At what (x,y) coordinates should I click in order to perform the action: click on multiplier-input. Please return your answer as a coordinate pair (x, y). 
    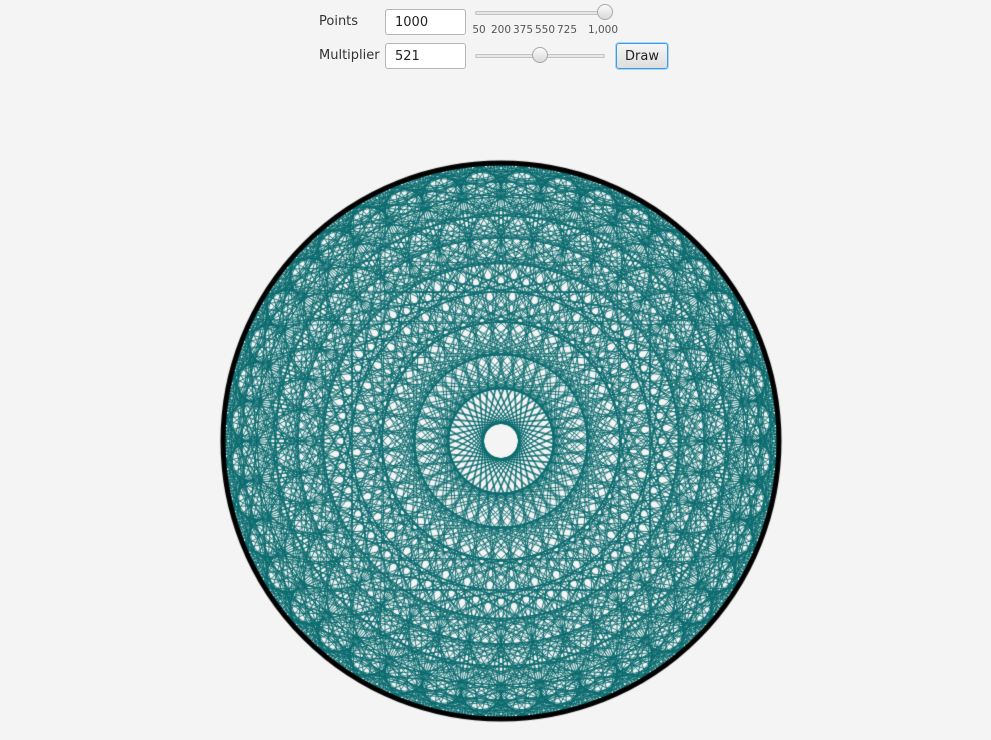
    Looking at the image, I should click on (425, 56).